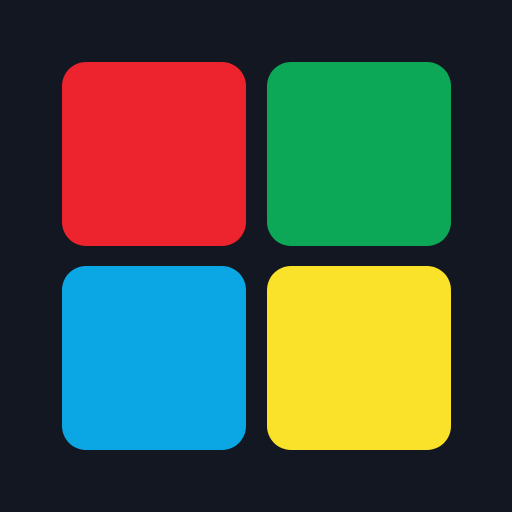 Image resolution: width=512 pixels, height=512 pixels. Describe the element at coordinates (154, 154) in the screenshot. I see `pad-red` at that location.